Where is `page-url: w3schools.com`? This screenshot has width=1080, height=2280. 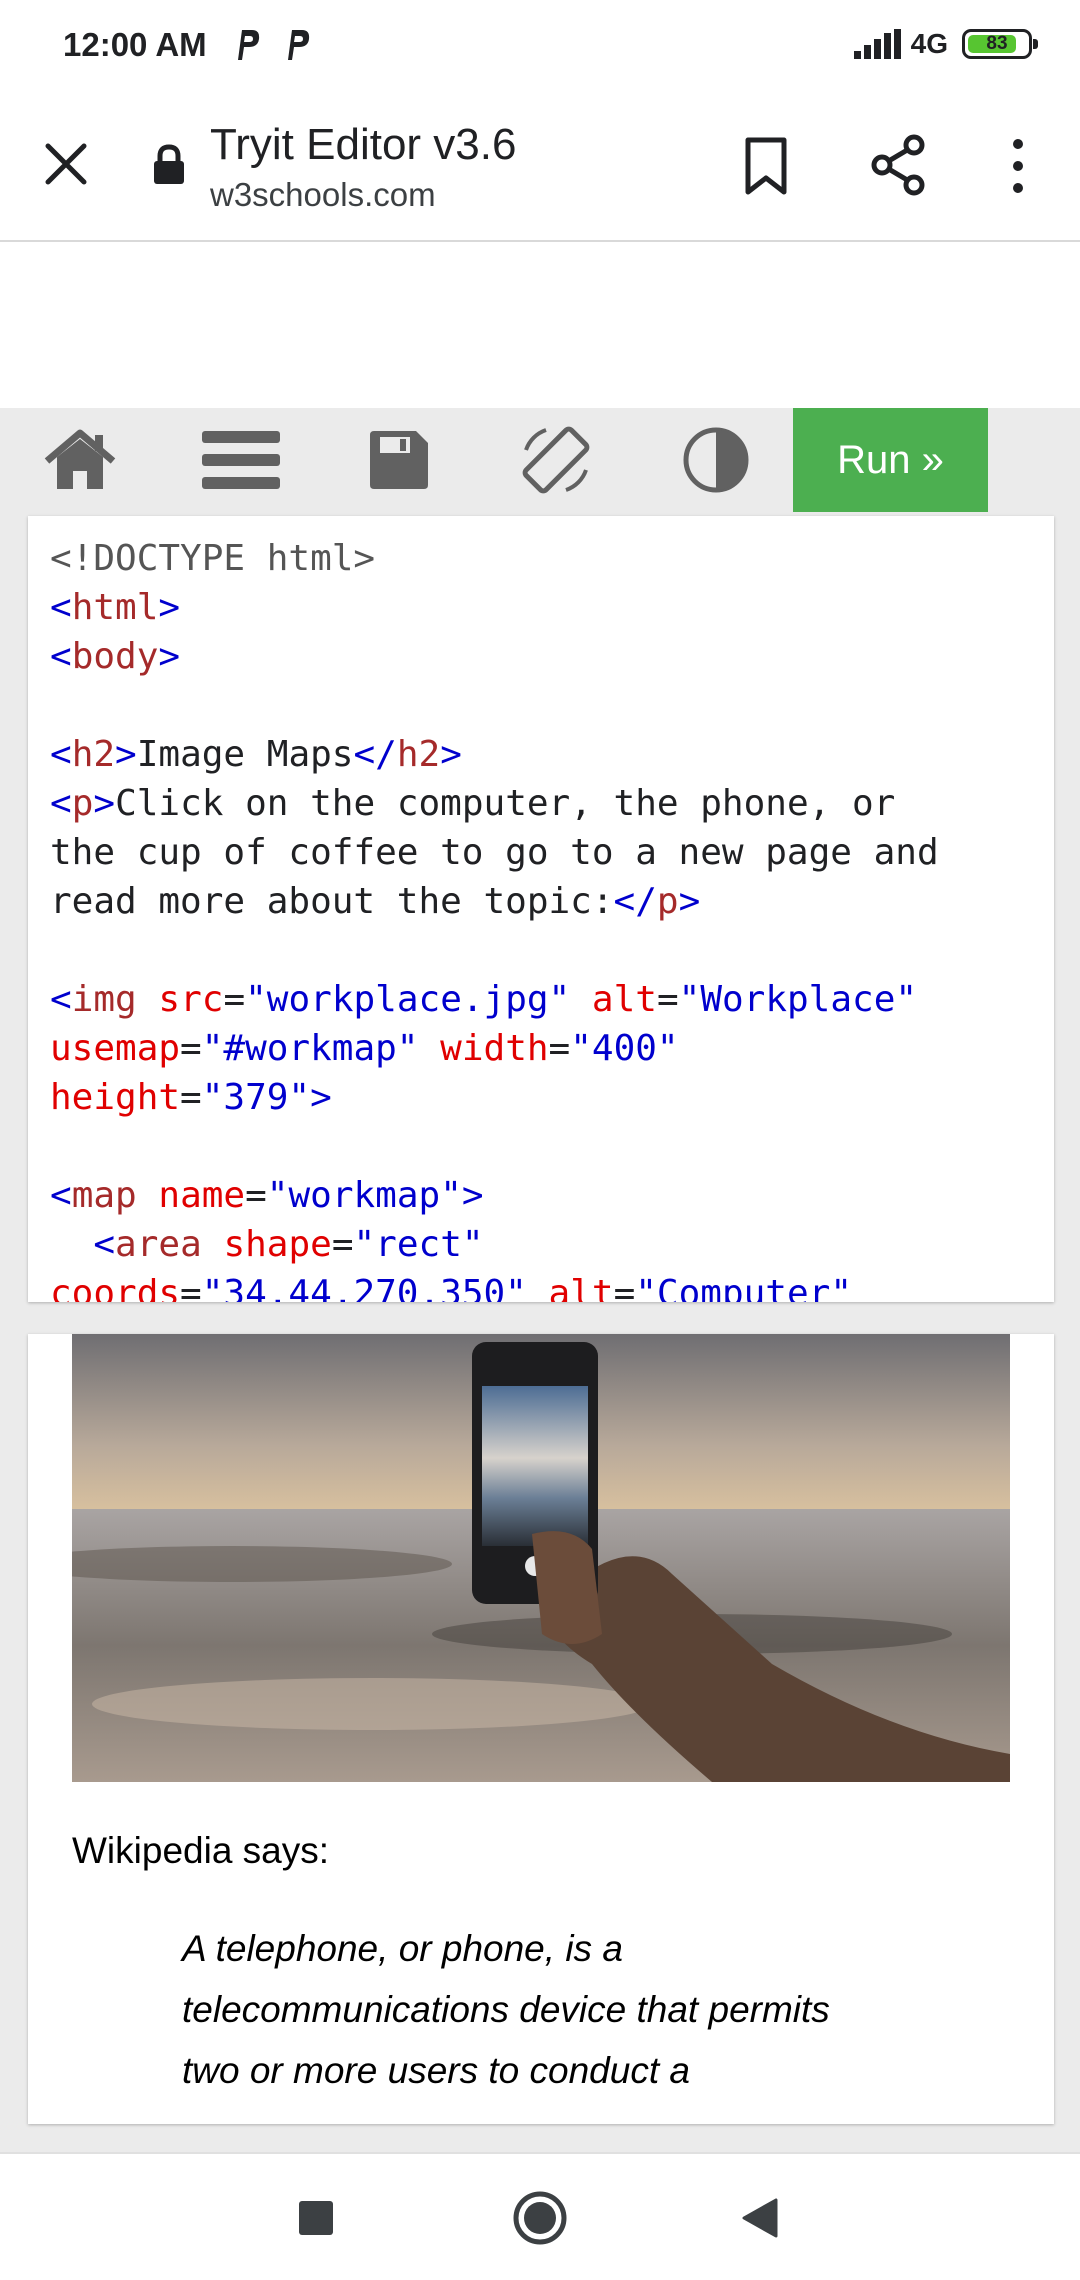
page-url: w3schools.com is located at coordinates (323, 195).